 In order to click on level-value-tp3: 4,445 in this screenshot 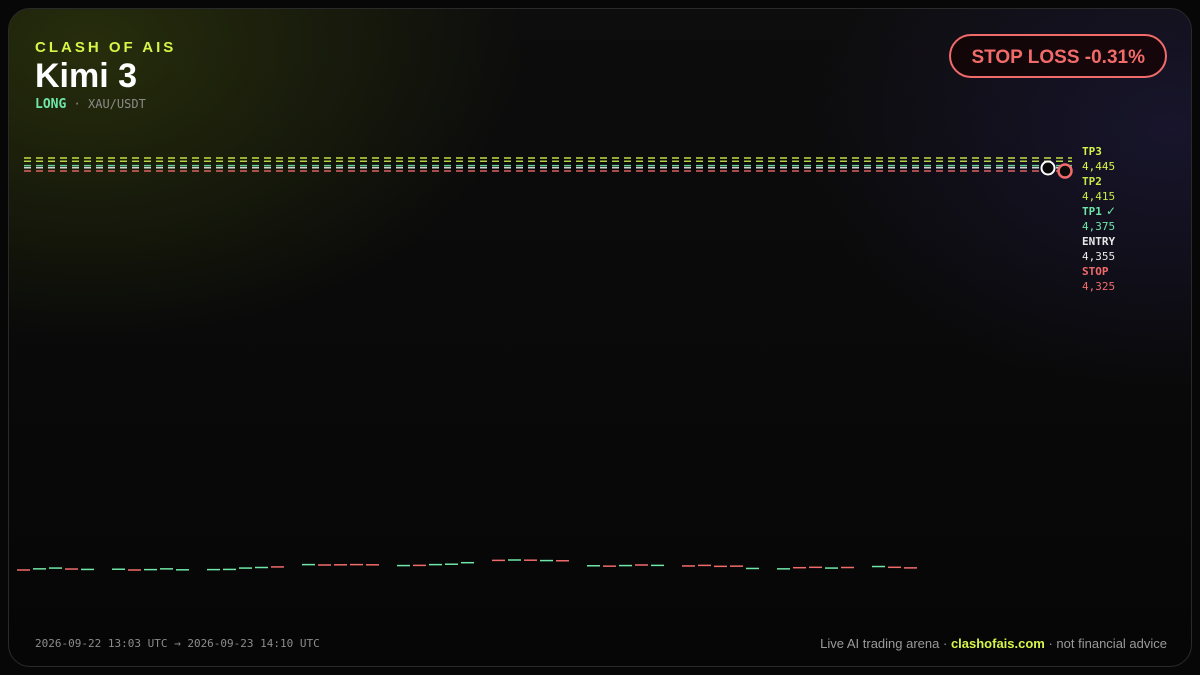, I will do `click(1098, 166)`.